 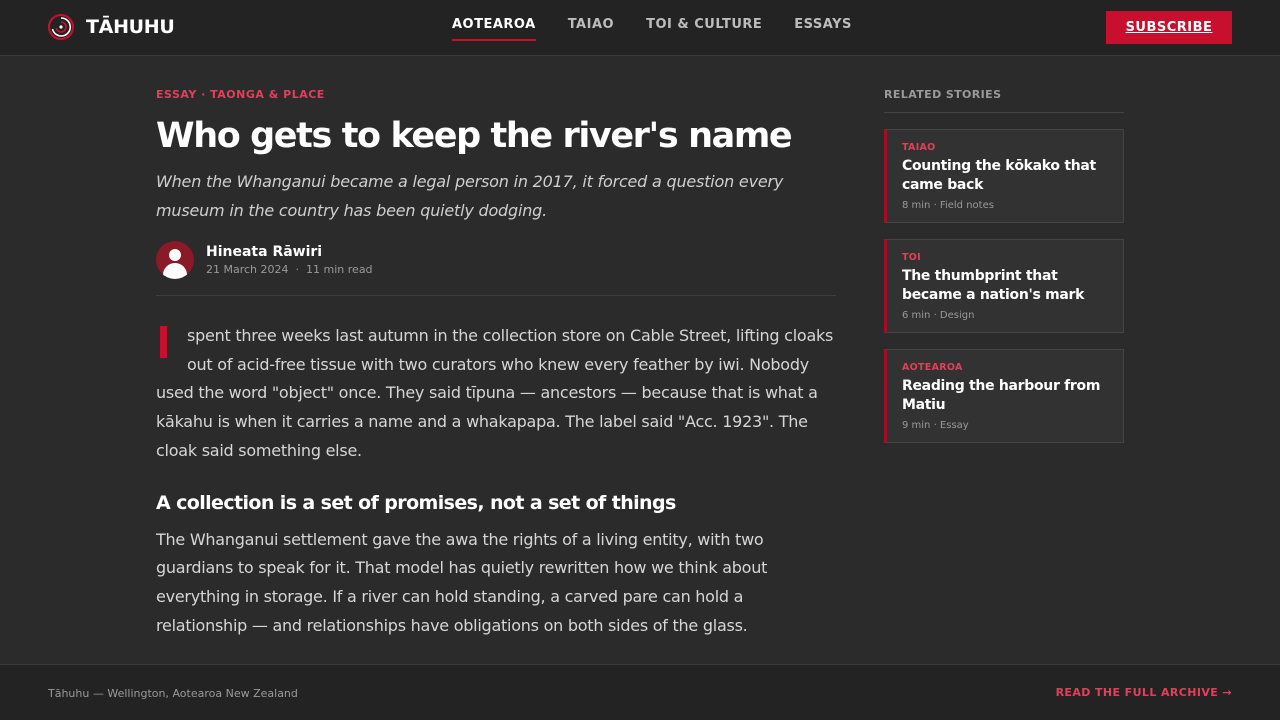 What do you see at coordinates (289, 252) in the screenshot?
I see `author-name: Hineata Rāwiri` at bounding box center [289, 252].